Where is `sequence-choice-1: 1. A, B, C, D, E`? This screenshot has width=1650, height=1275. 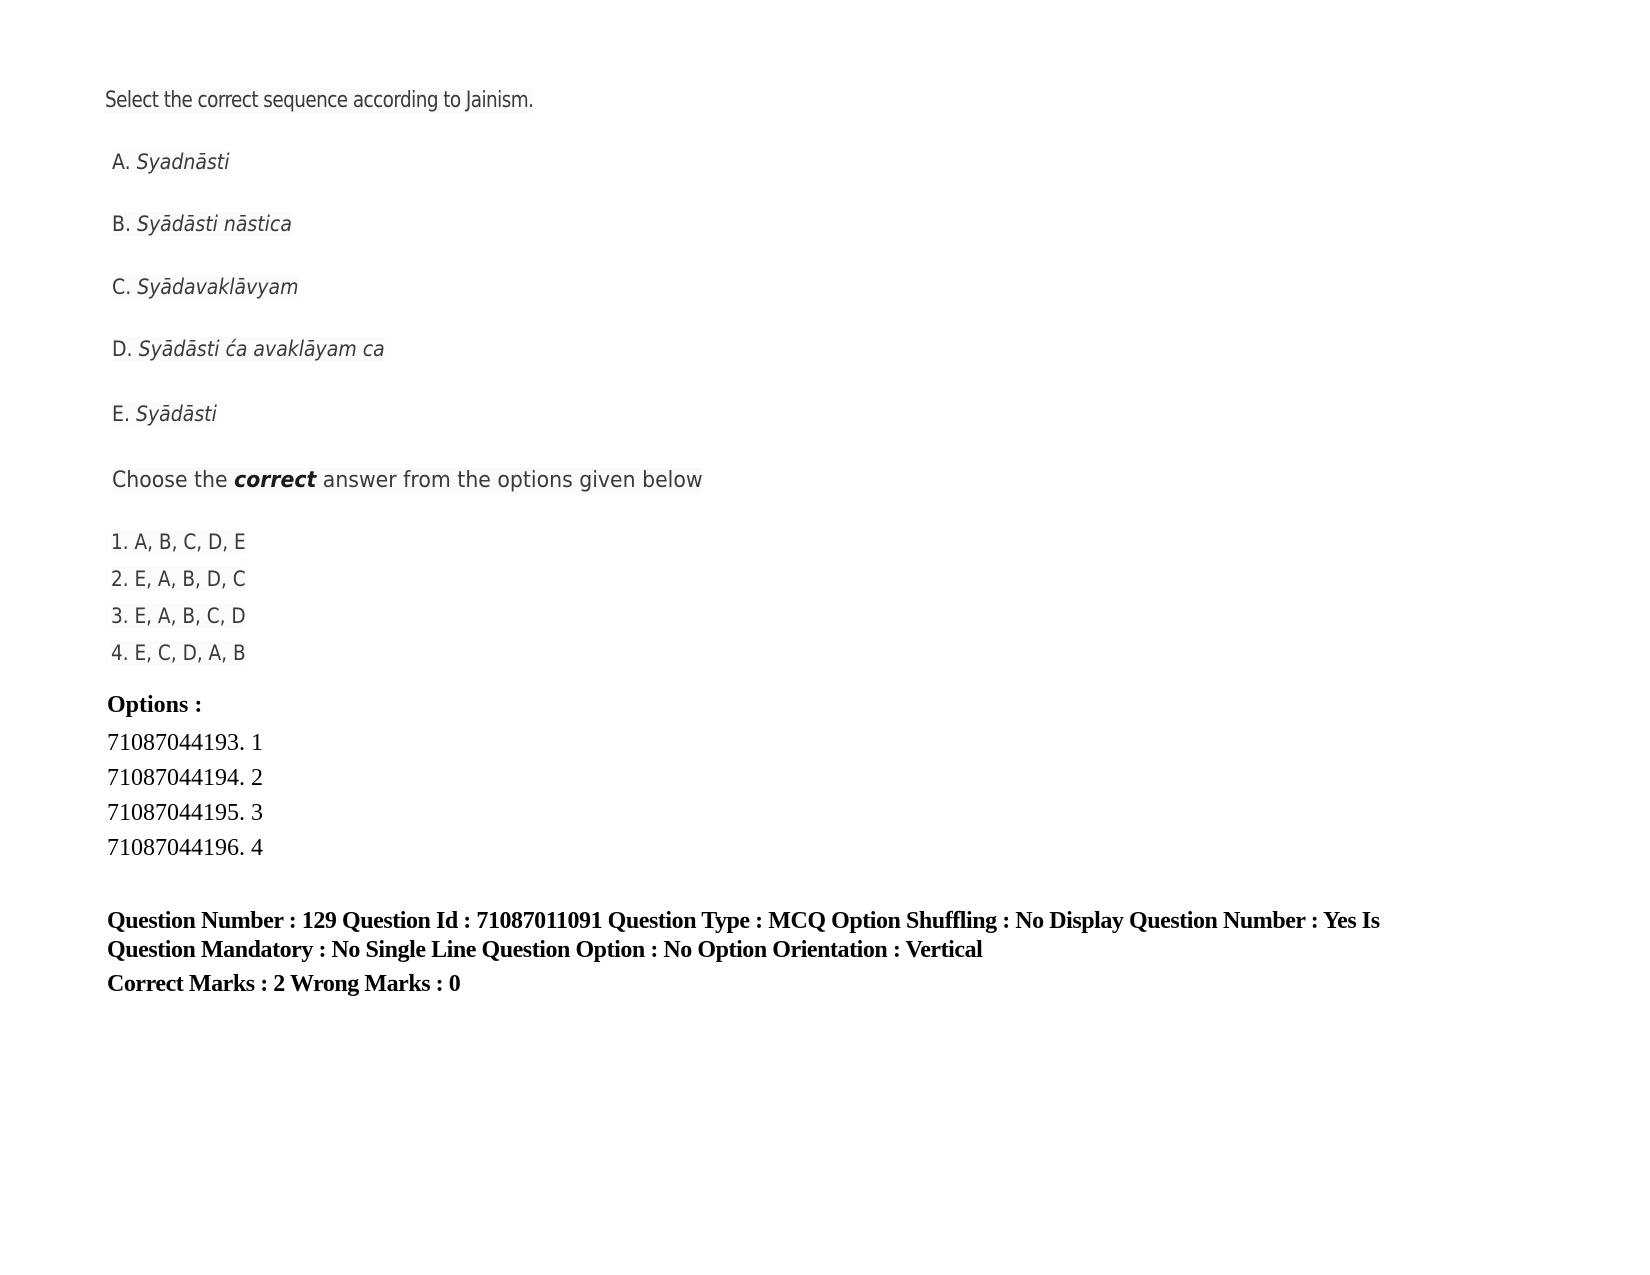 sequence-choice-1: 1. A, B, C, D, E is located at coordinates (178, 542).